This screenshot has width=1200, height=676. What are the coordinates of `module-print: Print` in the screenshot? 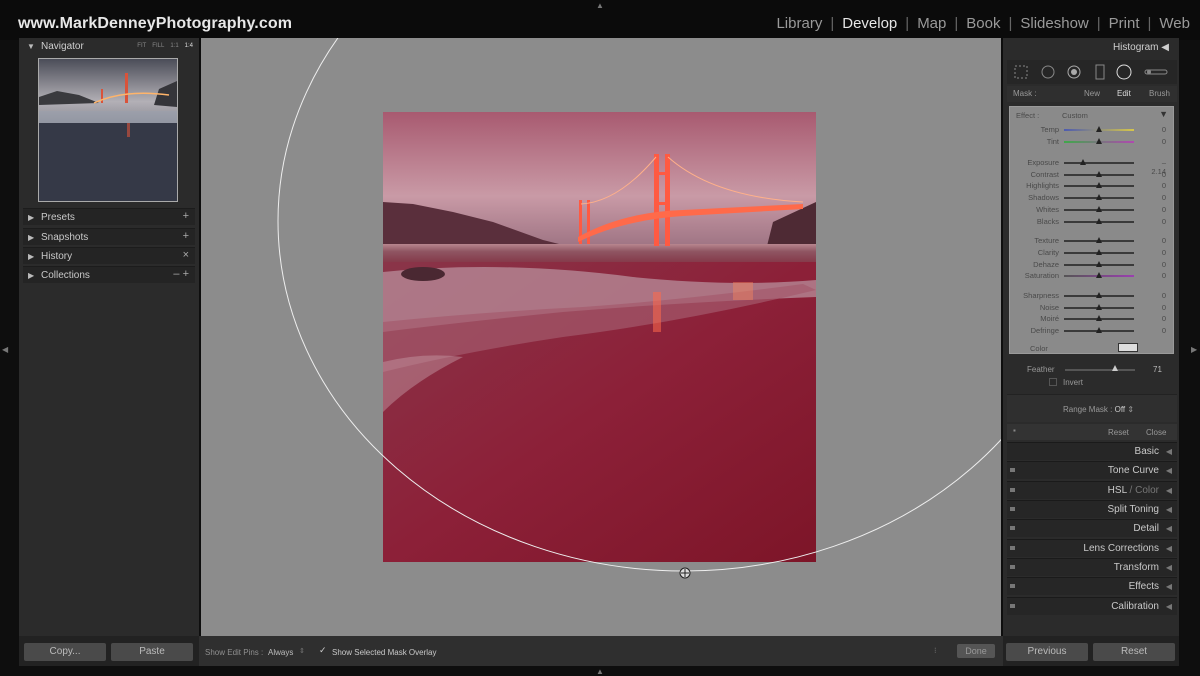 It's located at (1124, 23).